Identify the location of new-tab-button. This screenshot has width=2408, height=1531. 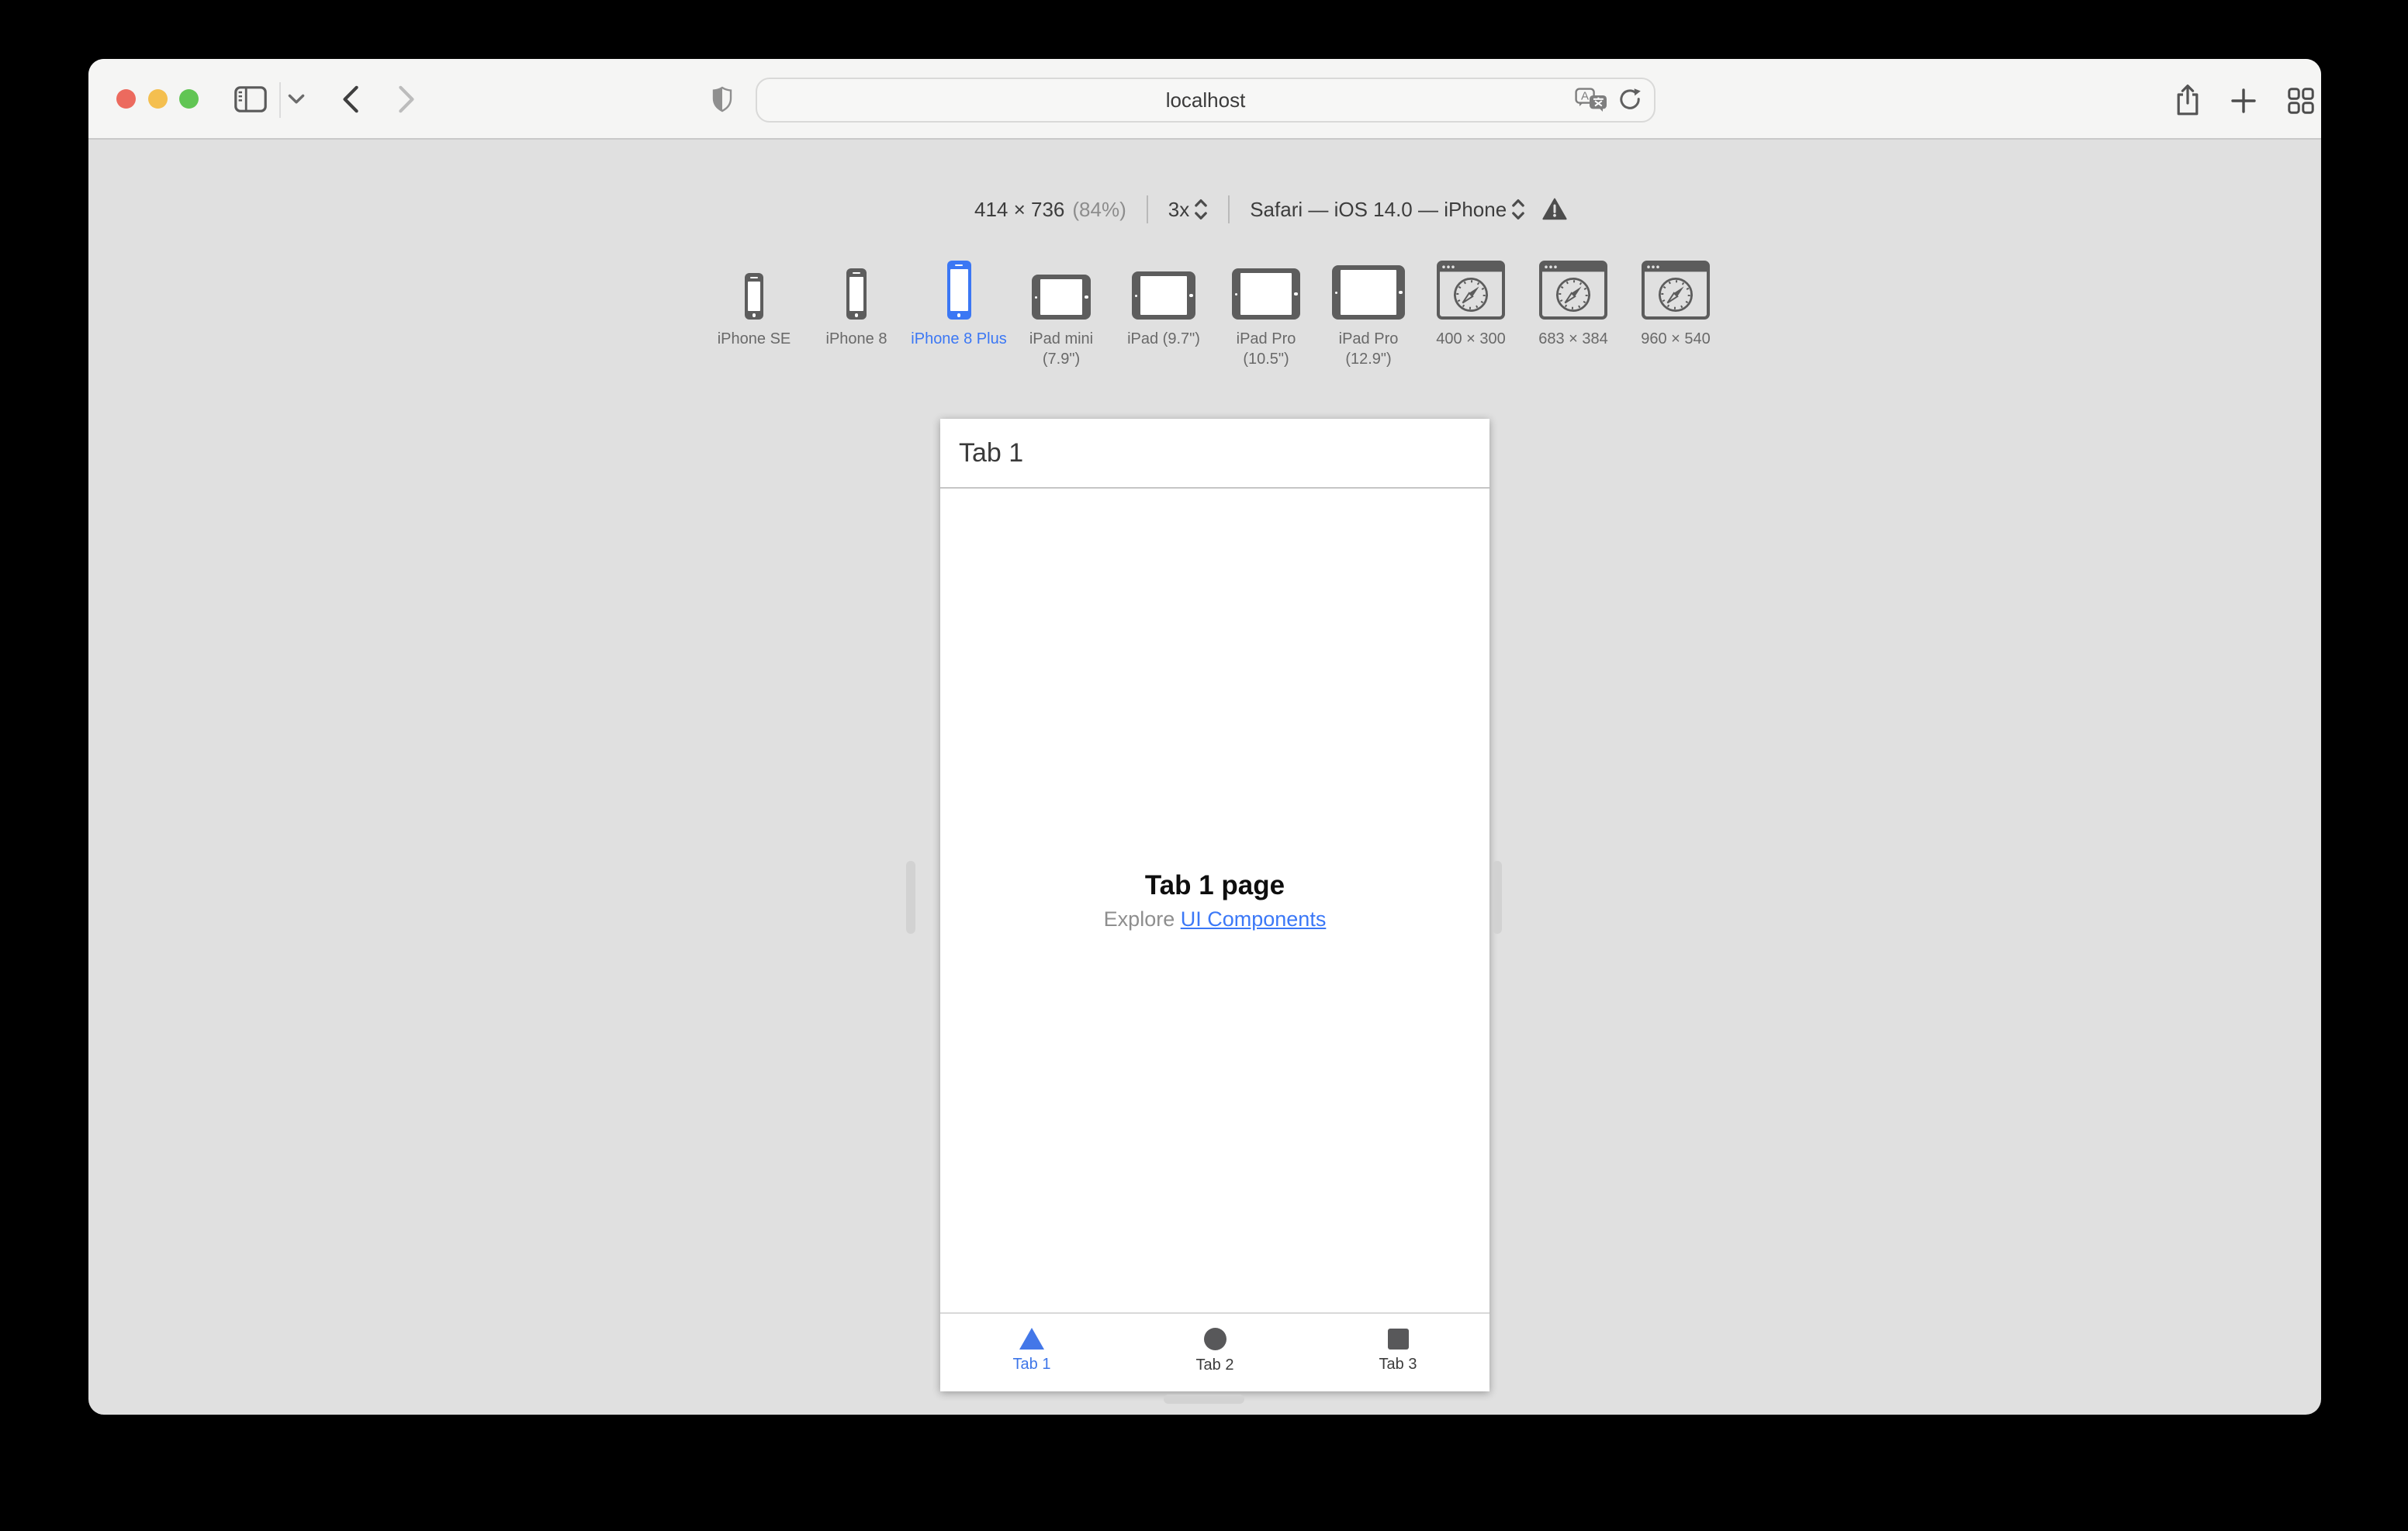
(2243, 100).